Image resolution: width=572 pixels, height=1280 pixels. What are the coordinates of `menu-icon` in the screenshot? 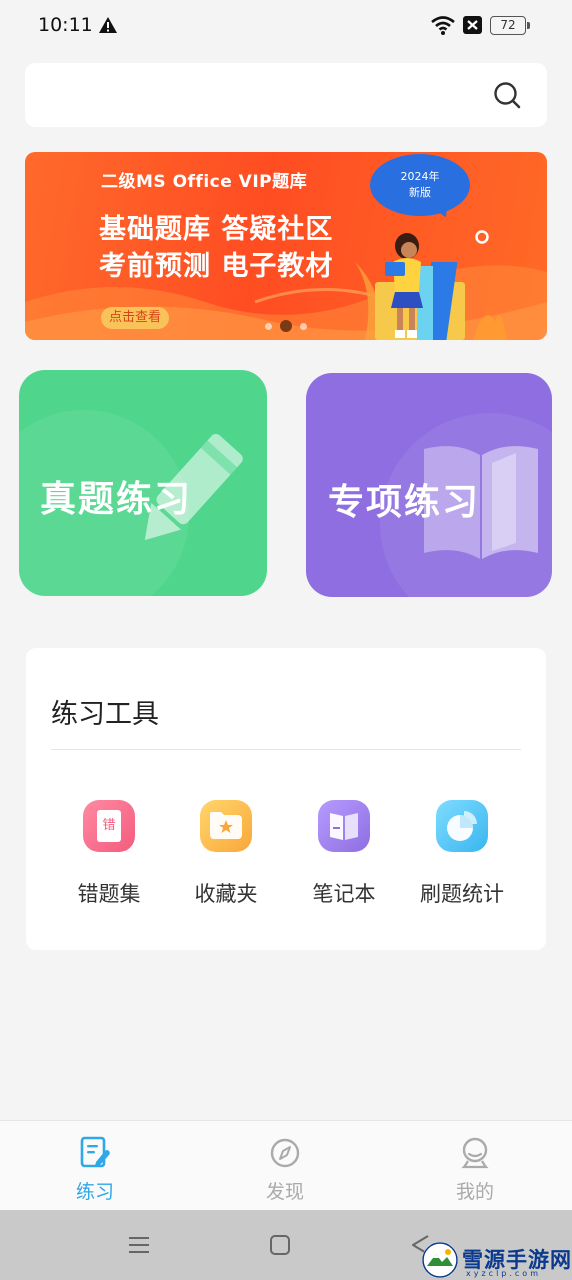 It's located at (139, 1245).